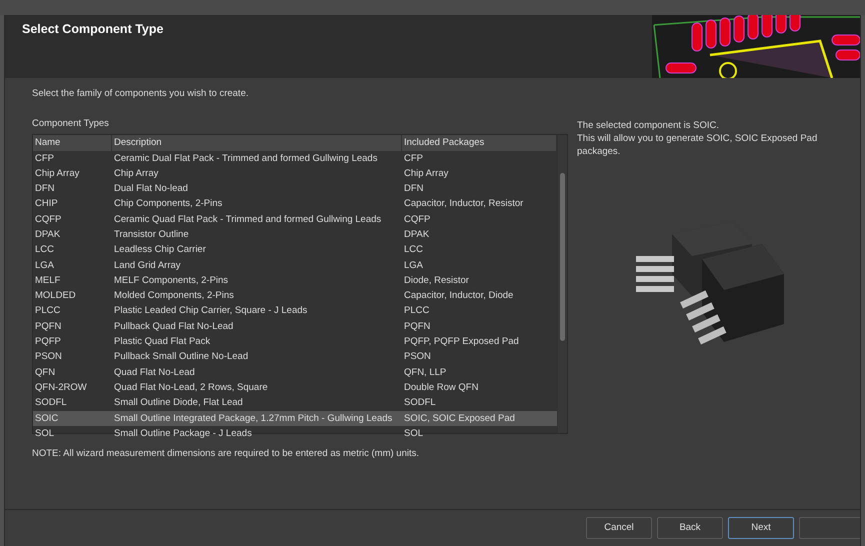 Image resolution: width=865 pixels, height=546 pixels. What do you see at coordinates (690, 528) in the screenshot?
I see `dialog-button: Back` at bounding box center [690, 528].